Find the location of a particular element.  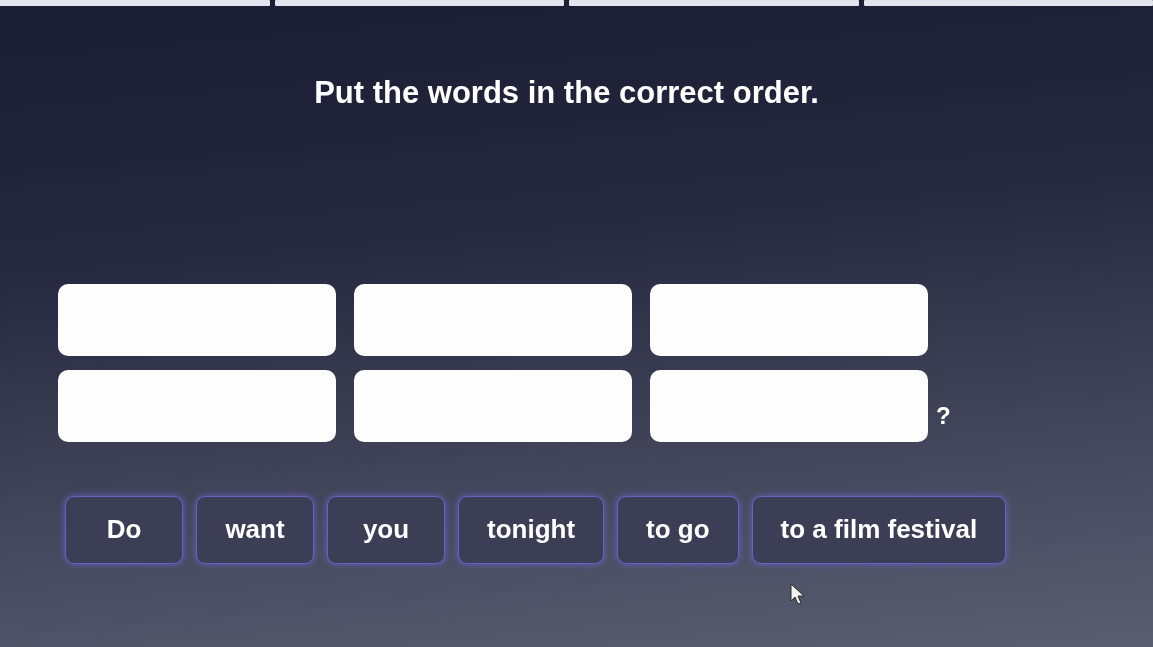

word-chip: you is located at coordinates (386, 529).